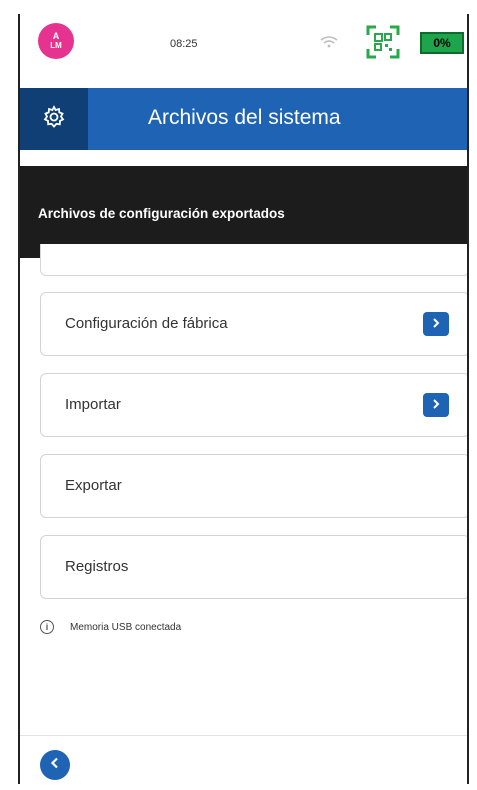  Describe the element at coordinates (383, 42) in the screenshot. I see `qr-code-icon` at that location.